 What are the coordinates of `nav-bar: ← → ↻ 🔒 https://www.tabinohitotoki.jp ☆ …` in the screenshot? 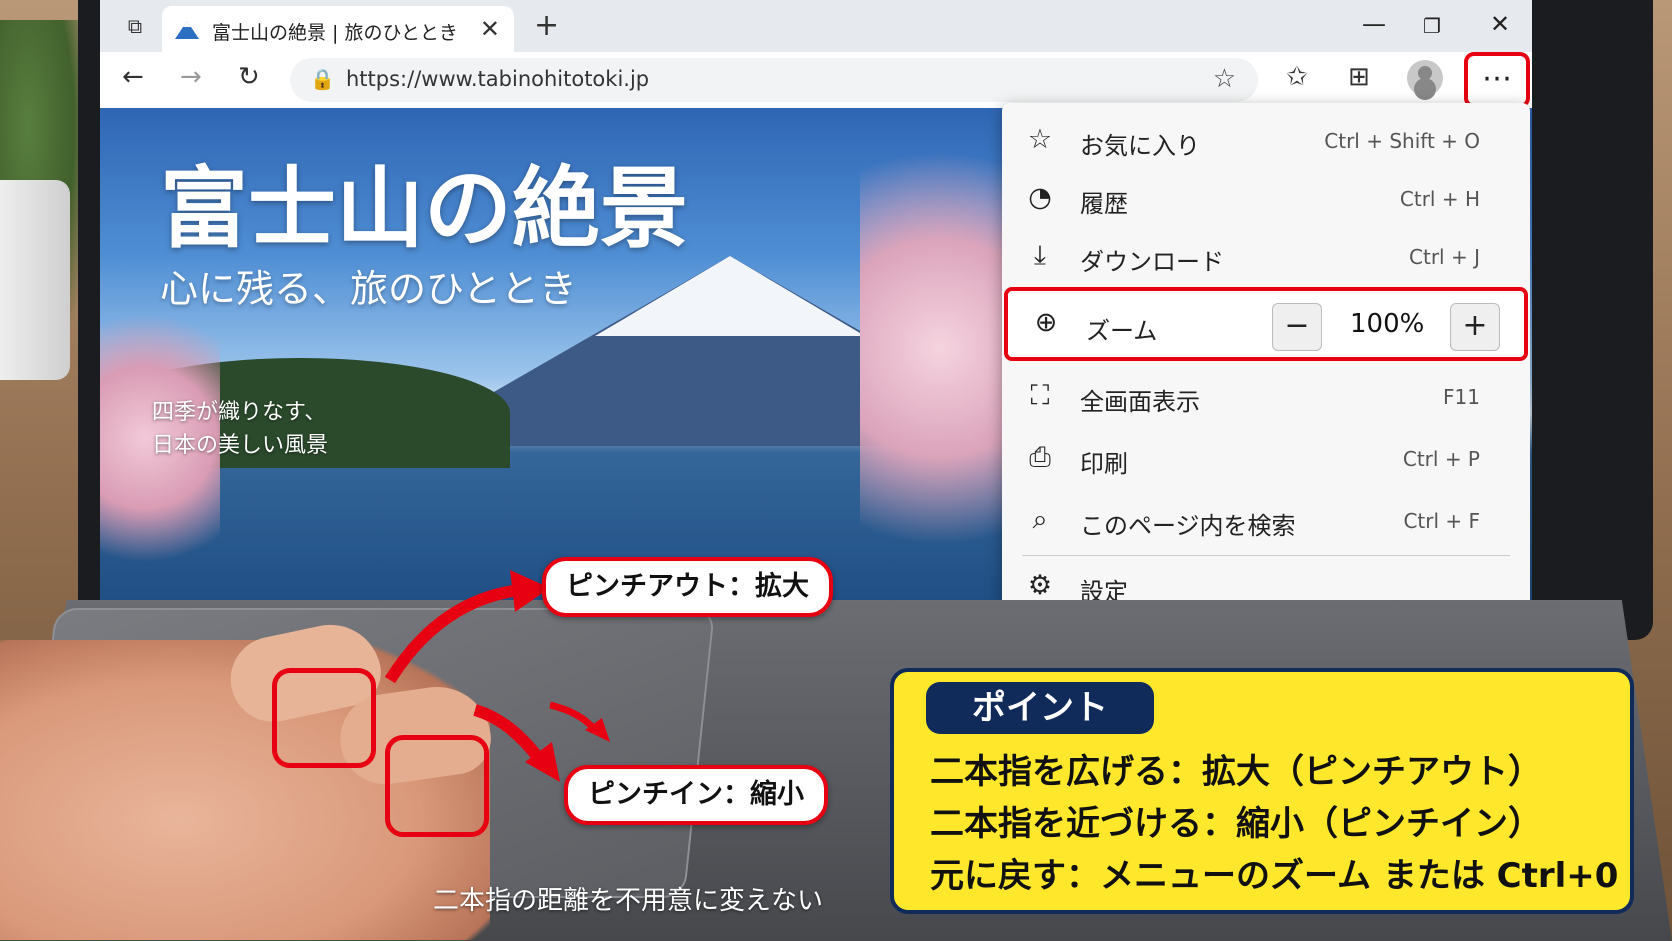 It's located at (816, 80).